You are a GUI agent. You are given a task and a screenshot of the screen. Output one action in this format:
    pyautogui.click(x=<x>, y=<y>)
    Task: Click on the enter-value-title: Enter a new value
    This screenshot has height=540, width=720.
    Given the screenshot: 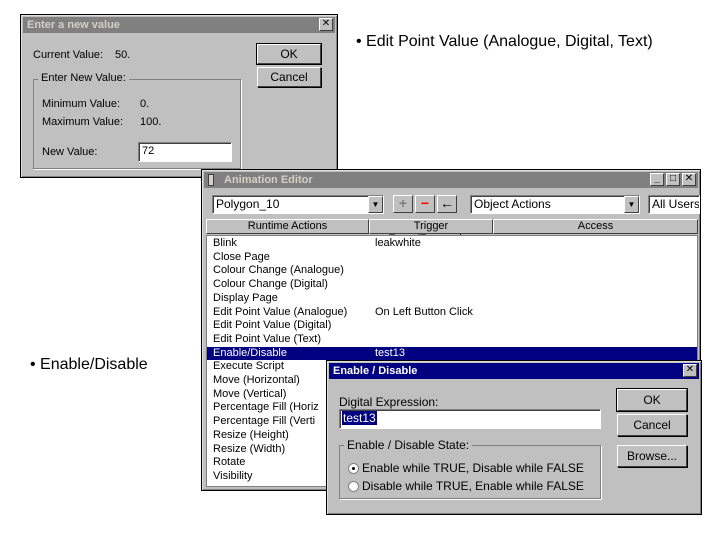 What is the action you would take?
    pyautogui.click(x=73, y=25)
    